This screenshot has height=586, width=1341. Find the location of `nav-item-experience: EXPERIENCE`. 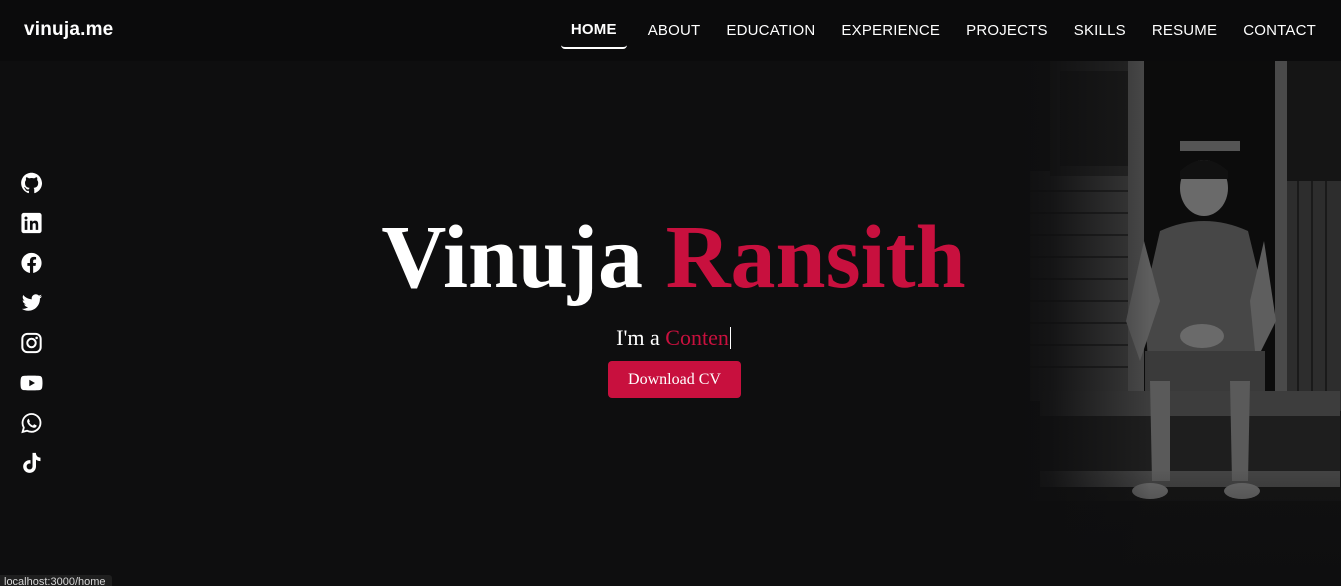

nav-item-experience: EXPERIENCE is located at coordinates (890, 30).